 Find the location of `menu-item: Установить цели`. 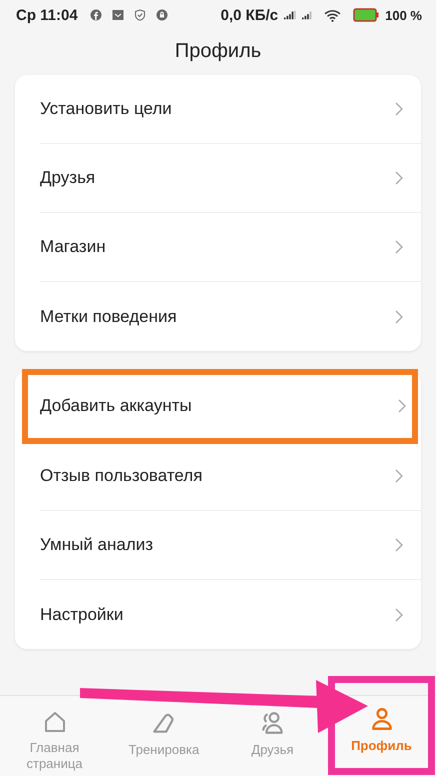

menu-item: Установить цели is located at coordinates (230, 109).